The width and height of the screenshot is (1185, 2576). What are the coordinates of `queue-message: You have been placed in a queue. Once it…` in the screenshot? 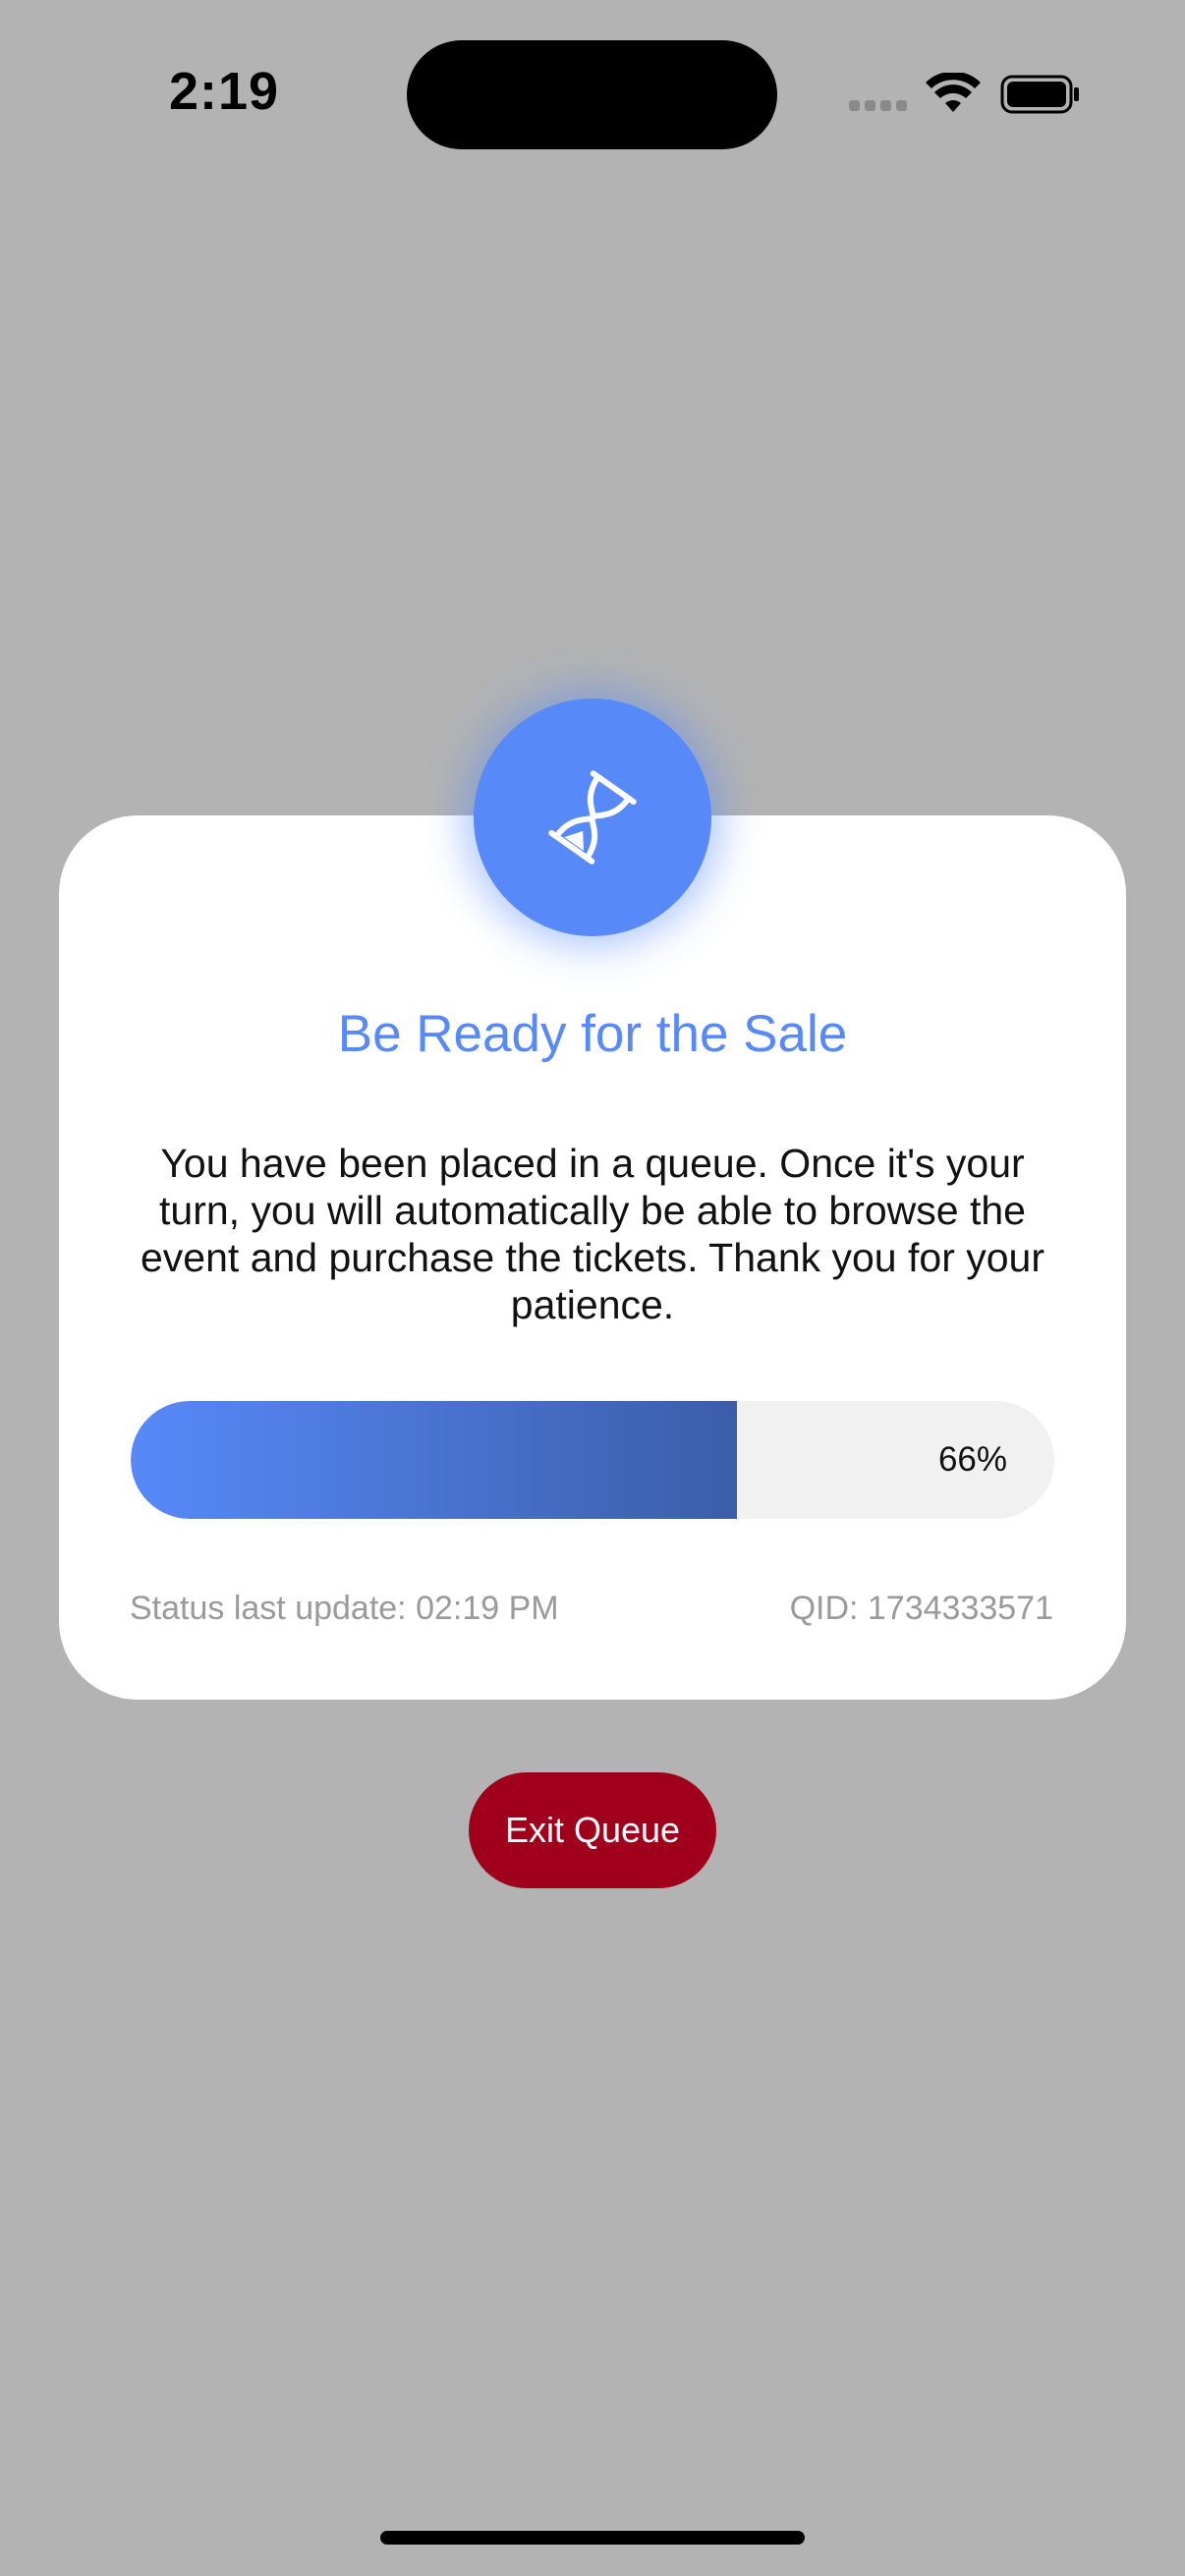 It's located at (592, 1234).